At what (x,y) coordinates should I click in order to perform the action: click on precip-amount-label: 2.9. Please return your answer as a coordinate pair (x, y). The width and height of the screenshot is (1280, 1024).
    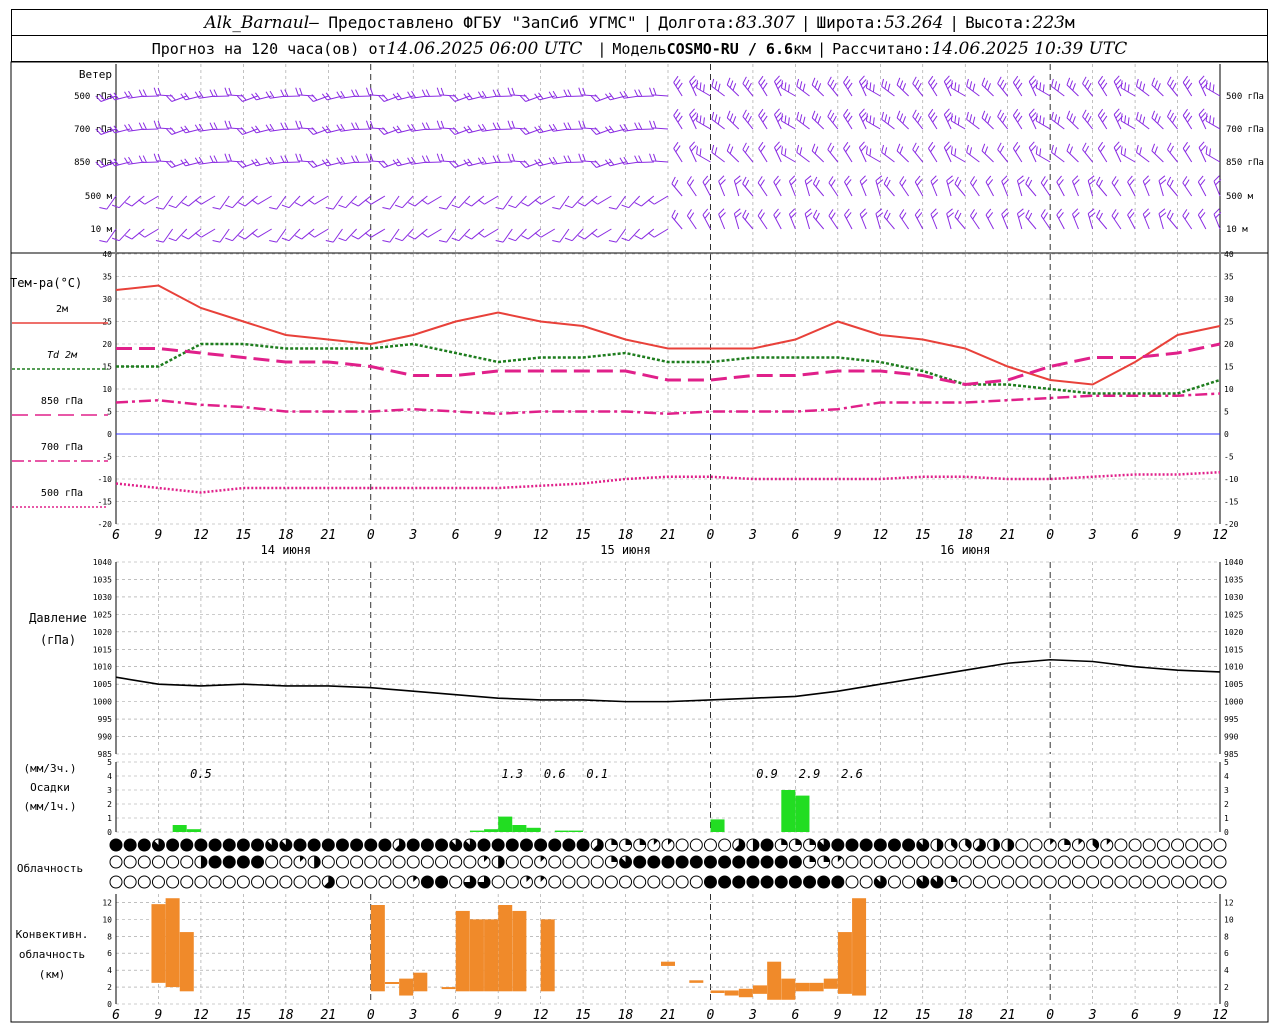
    Looking at the image, I should click on (810, 774).